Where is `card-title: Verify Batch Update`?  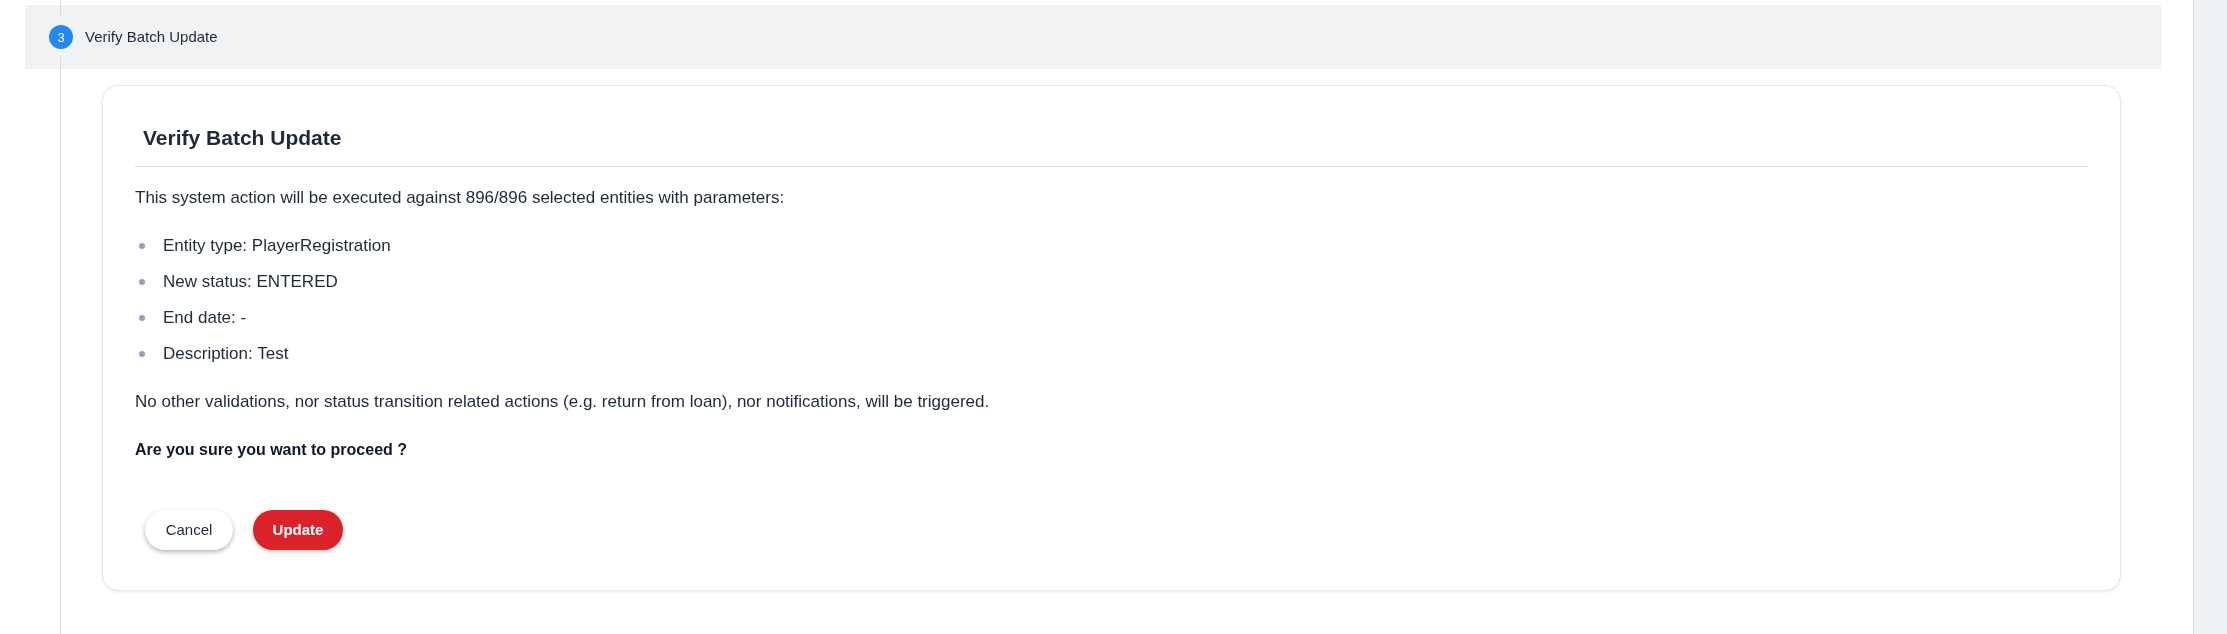 card-title: Verify Batch Update is located at coordinates (243, 138).